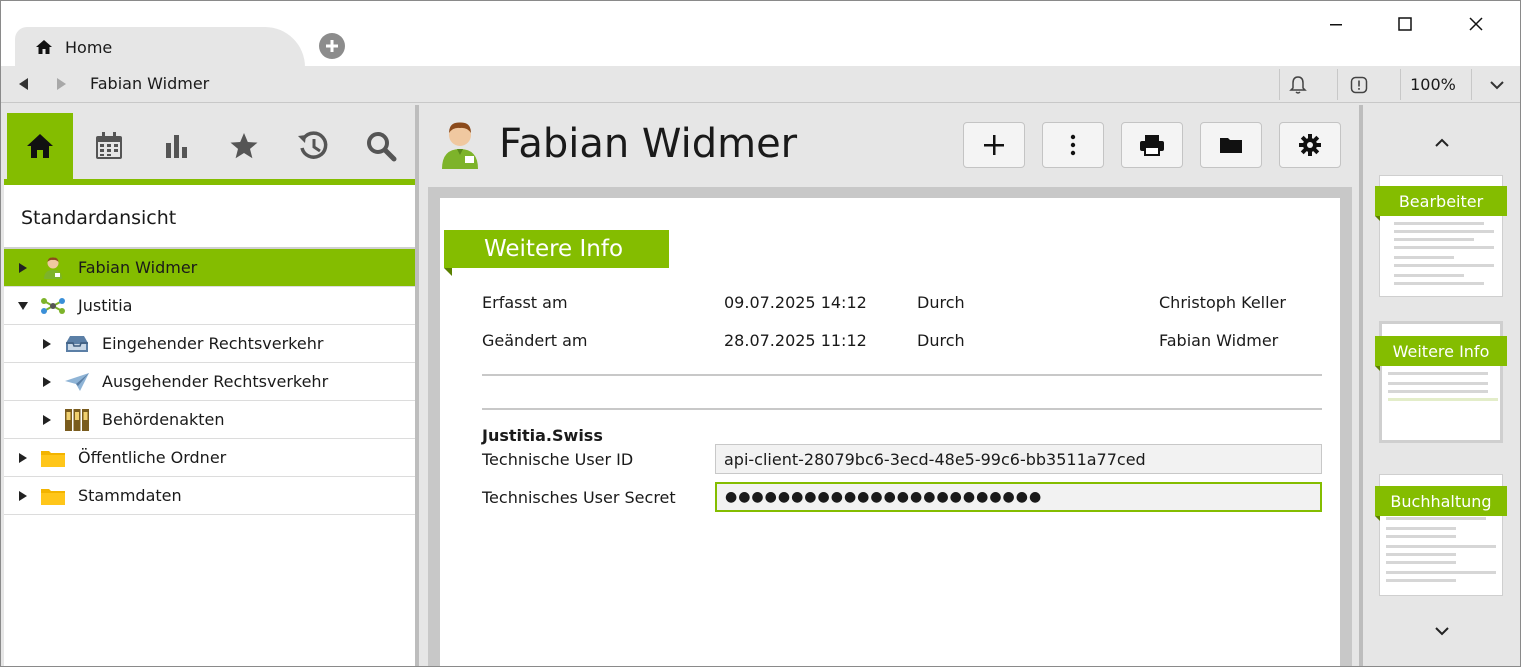 Image resolution: width=1521 pixels, height=667 pixels. I want to click on search-icon, so click(381, 146).